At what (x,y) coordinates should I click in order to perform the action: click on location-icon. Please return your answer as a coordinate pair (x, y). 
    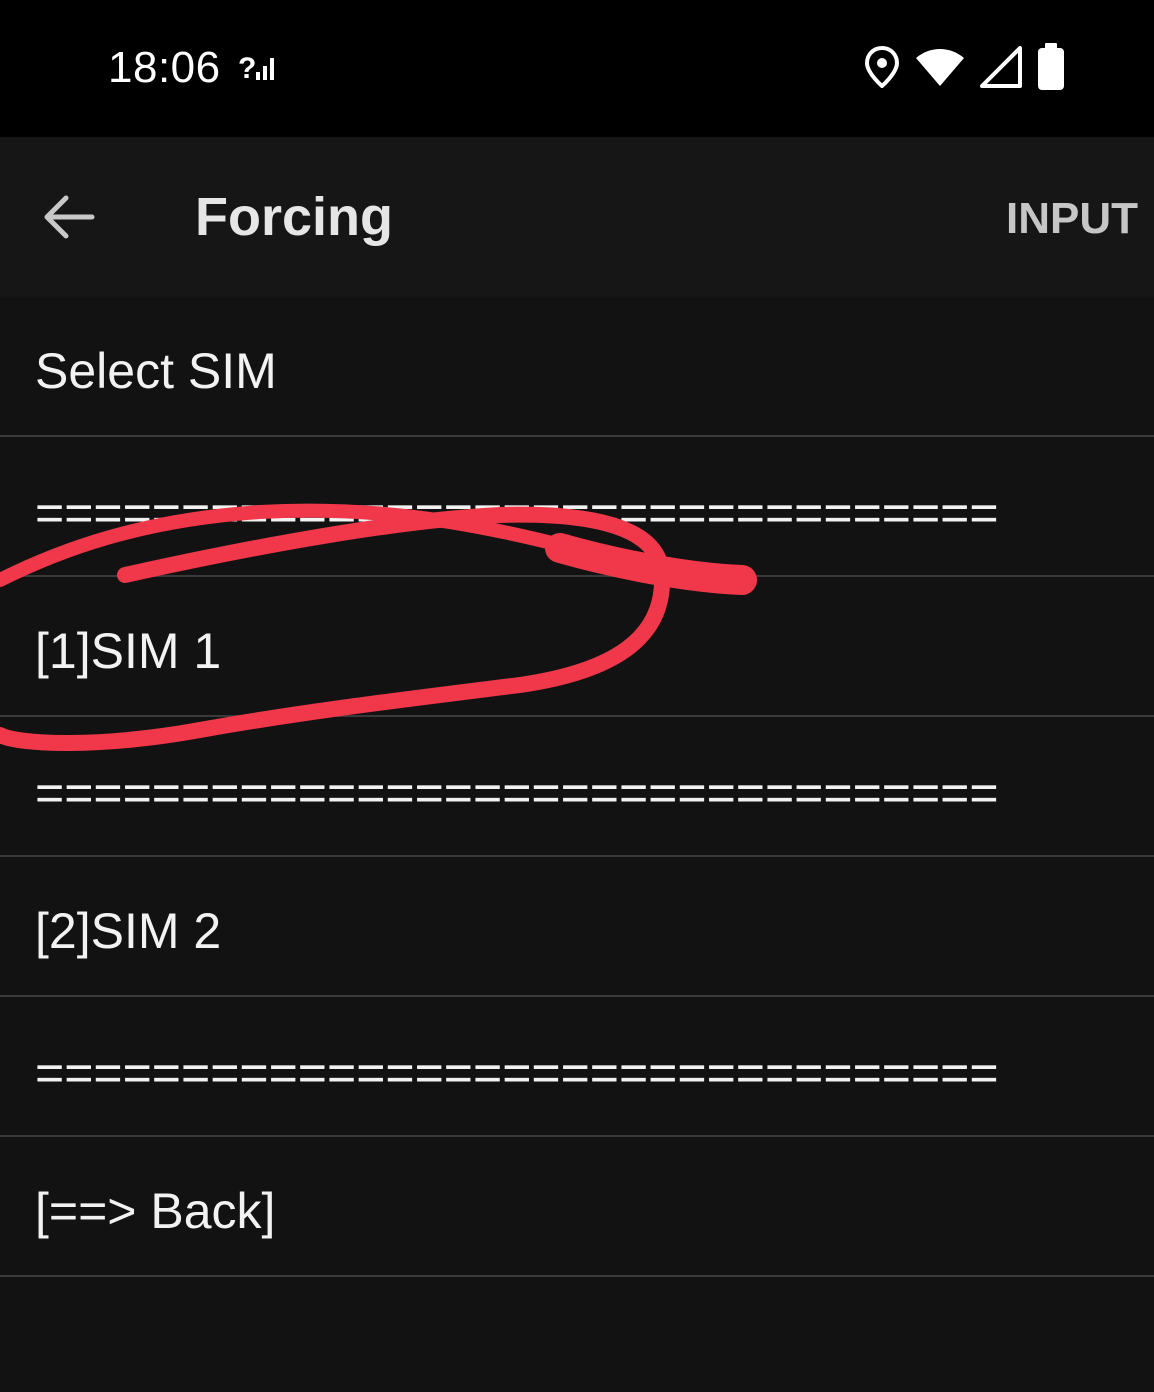
    Looking at the image, I should click on (882, 67).